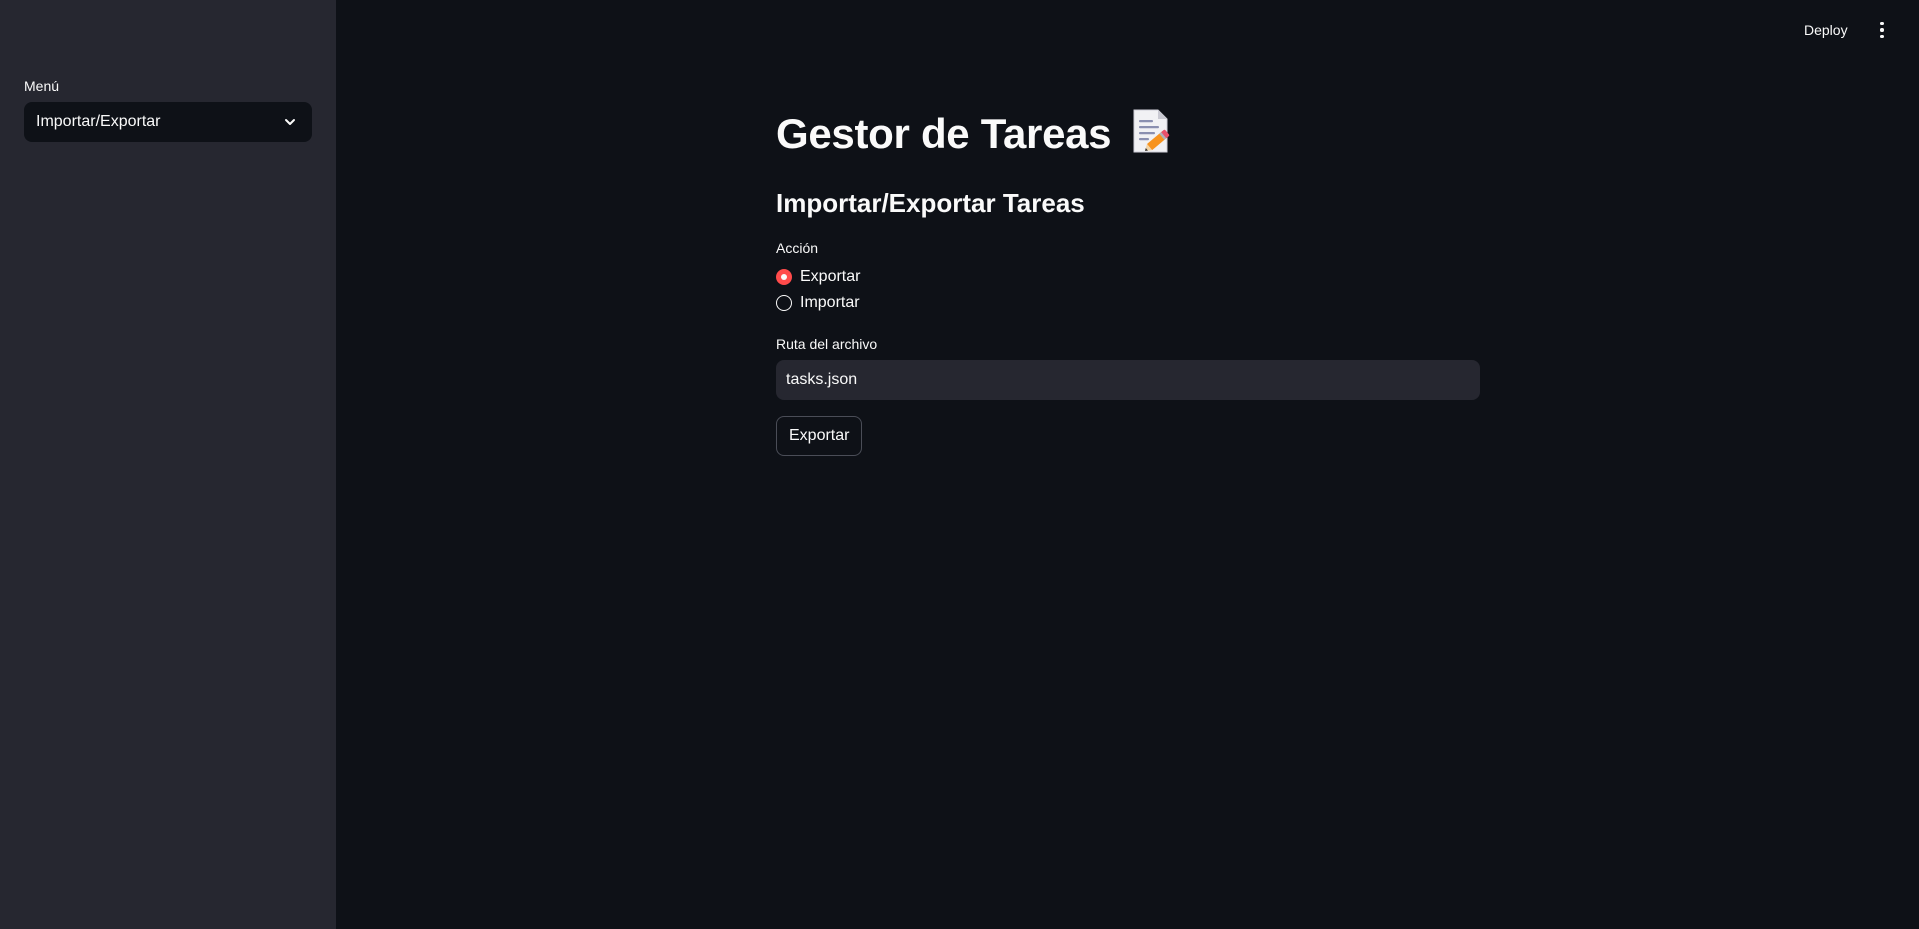 The width and height of the screenshot is (1919, 929). What do you see at coordinates (1128, 380) in the screenshot?
I see `file-path-input` at bounding box center [1128, 380].